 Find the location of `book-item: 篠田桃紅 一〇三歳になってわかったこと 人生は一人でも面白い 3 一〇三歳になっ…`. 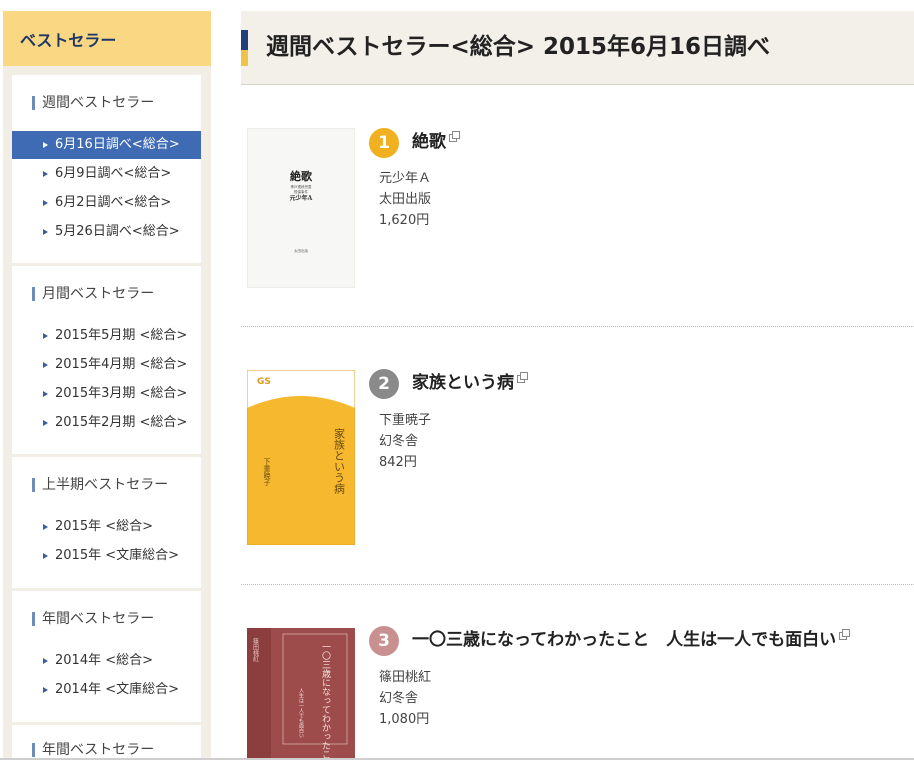

book-item: 篠田桃紅 一〇三歳になってわかったこと 人生は一人でも面白い 3 一〇三歳になっ… is located at coordinates (577, 687).